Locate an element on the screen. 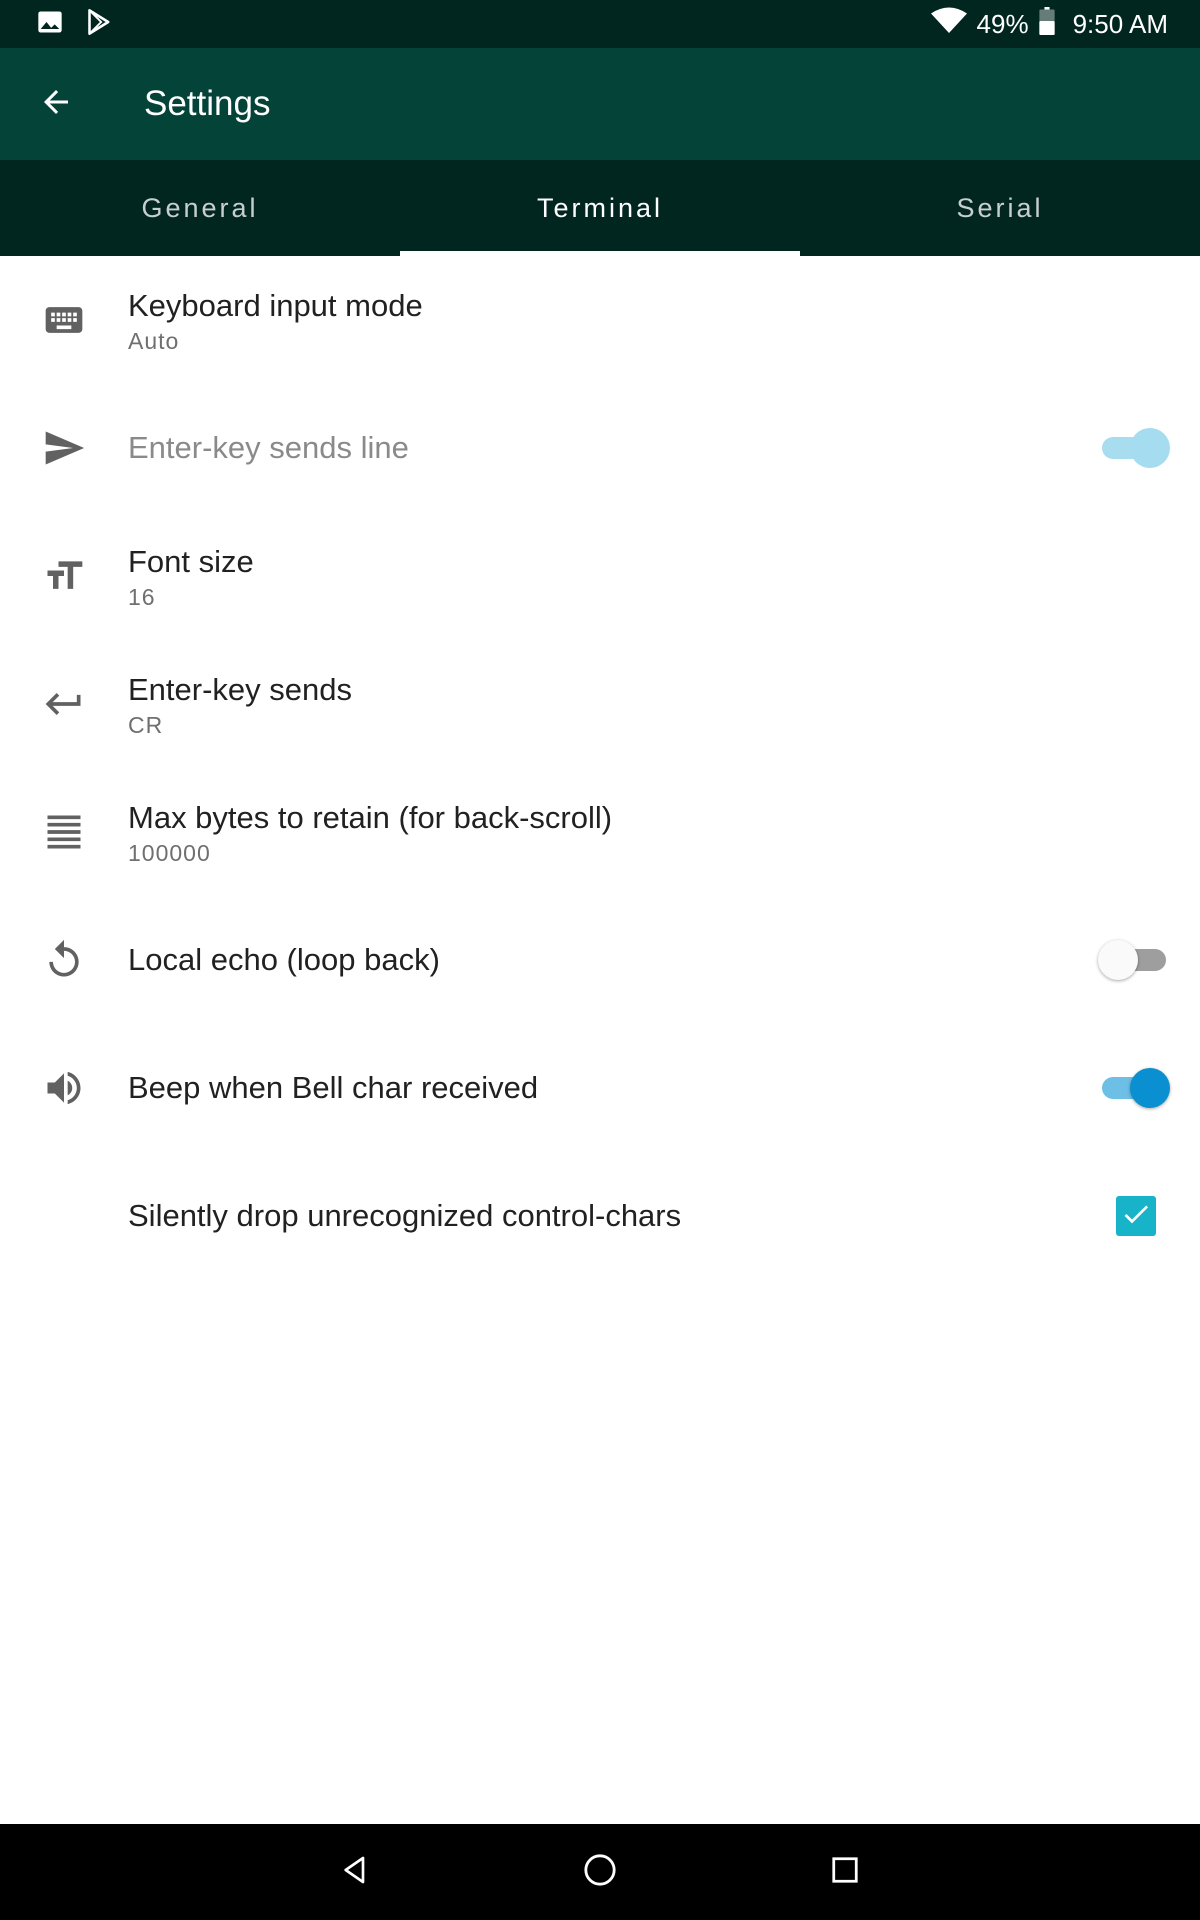 The width and height of the screenshot is (1200, 1920). nav-recents-button is located at coordinates (845, 1872).